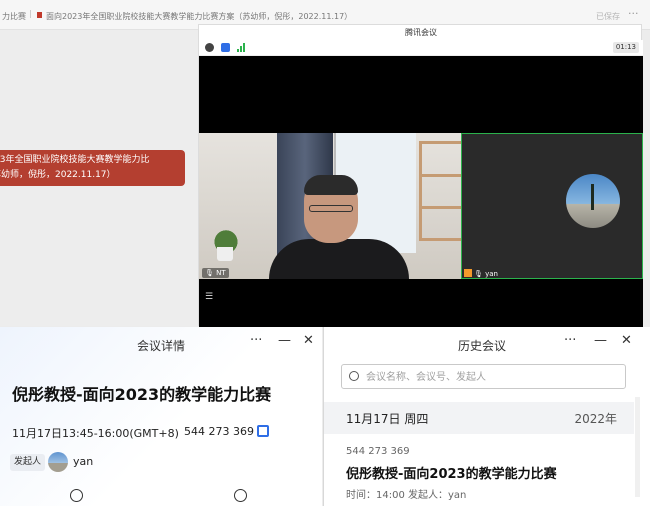 The image size is (650, 506). What do you see at coordinates (479, 418) in the screenshot?
I see `date-group-header: 11月17日 周四 2022年` at bounding box center [479, 418].